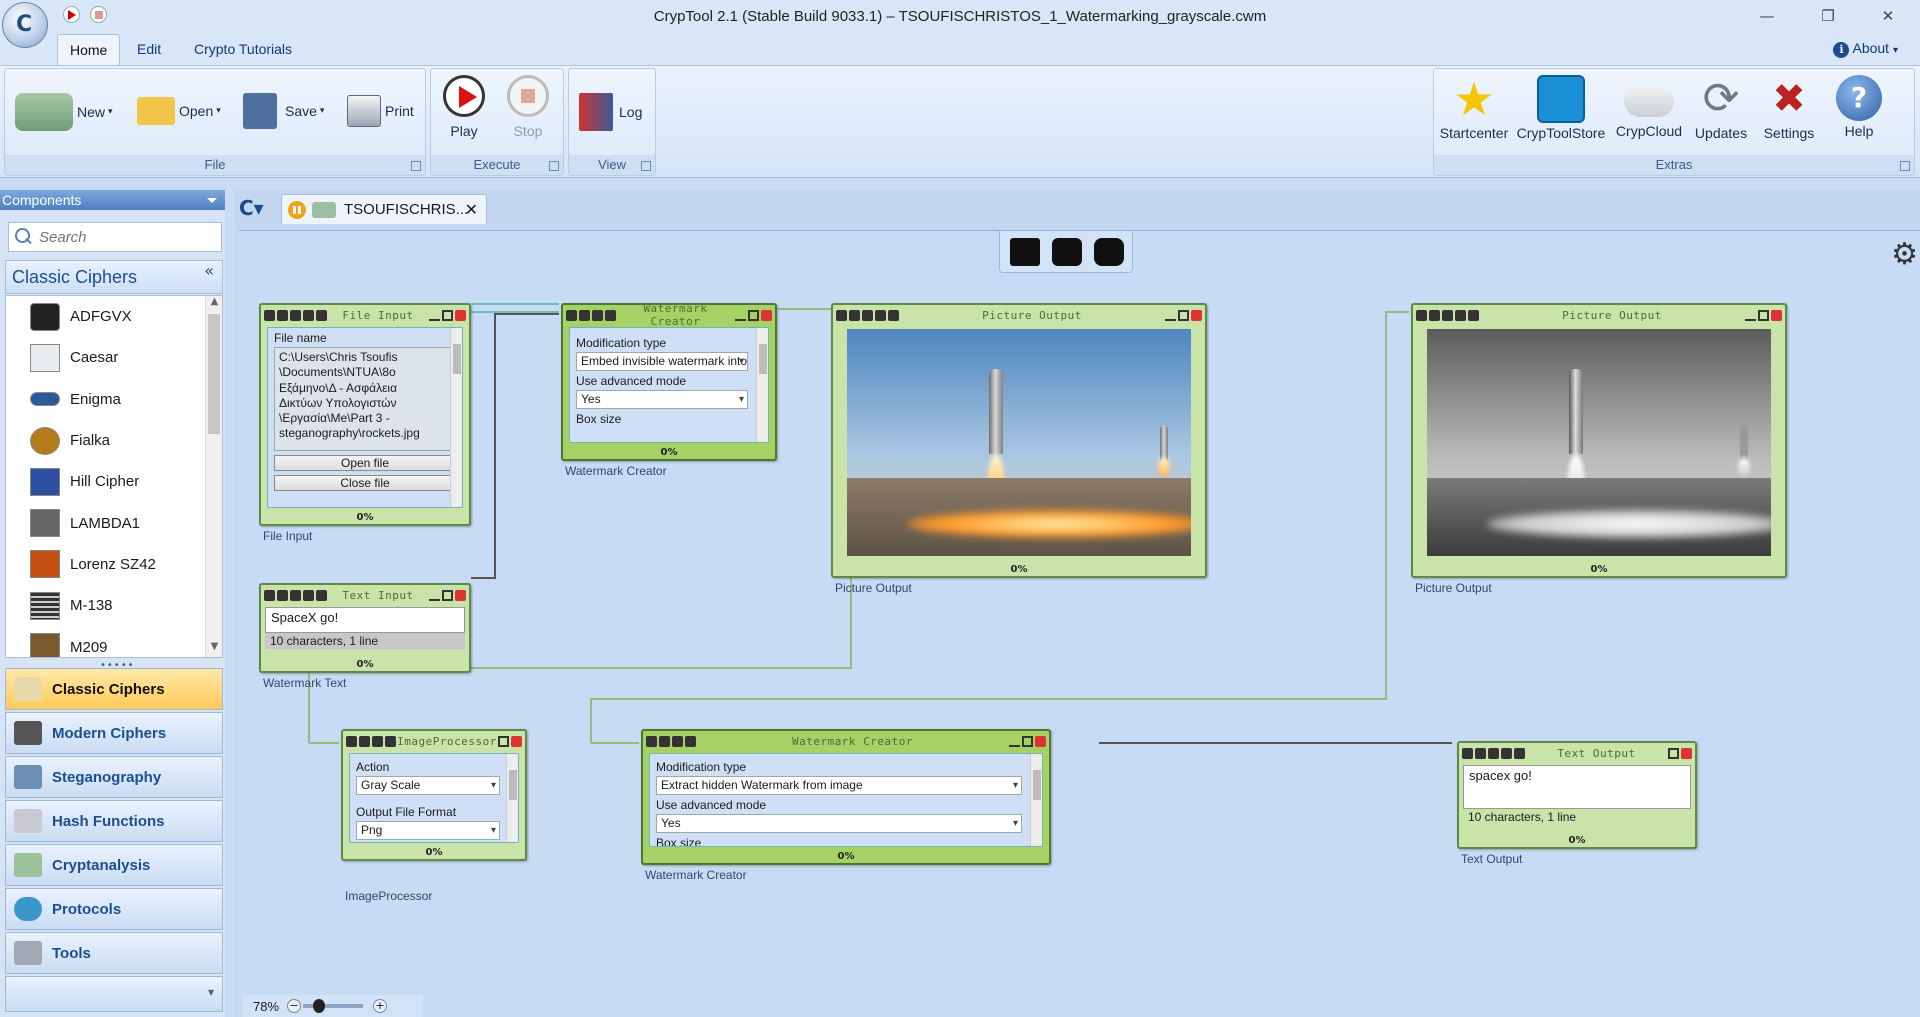 The height and width of the screenshot is (1017, 1920). What do you see at coordinates (365, 620) in the screenshot?
I see `text-input-field: SpaceX go!` at bounding box center [365, 620].